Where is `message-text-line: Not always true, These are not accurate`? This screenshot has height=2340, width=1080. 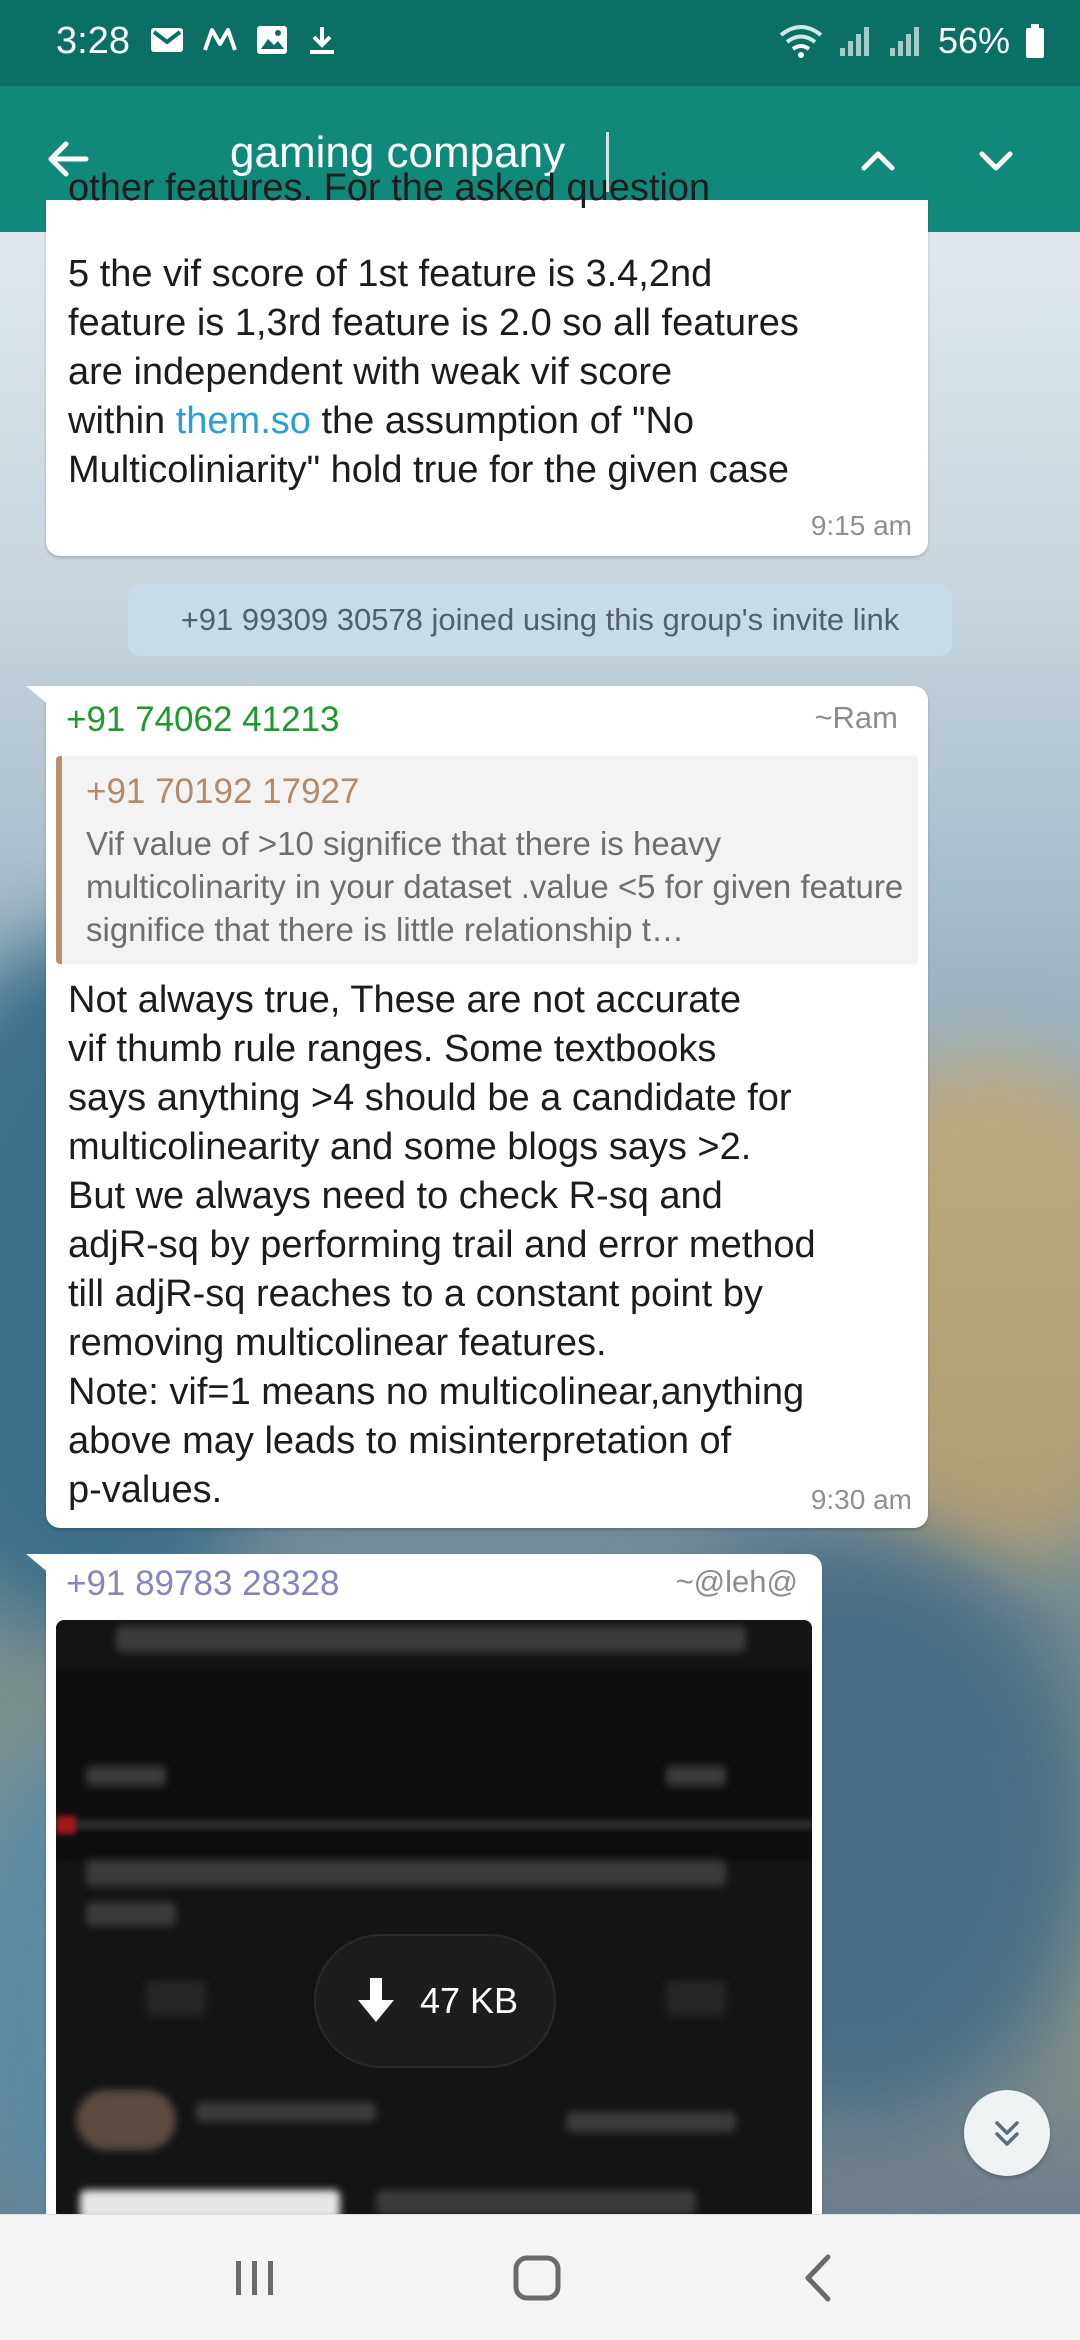 message-text-line: Not always true, These are not accurate is located at coordinates (405, 1000).